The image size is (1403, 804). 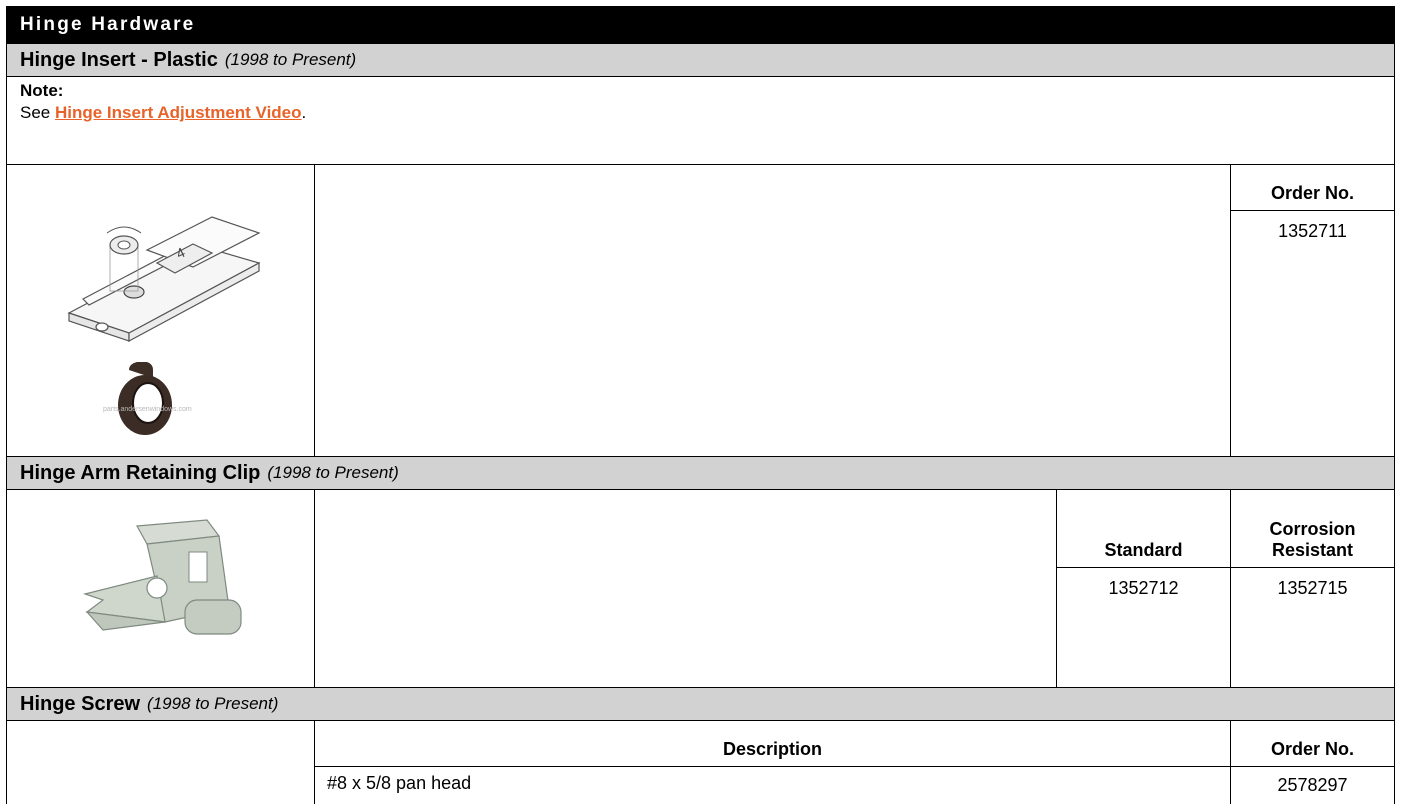 I want to click on note-box: Note: See Hinge Insert Adjustment Video., so click(x=700, y=121).